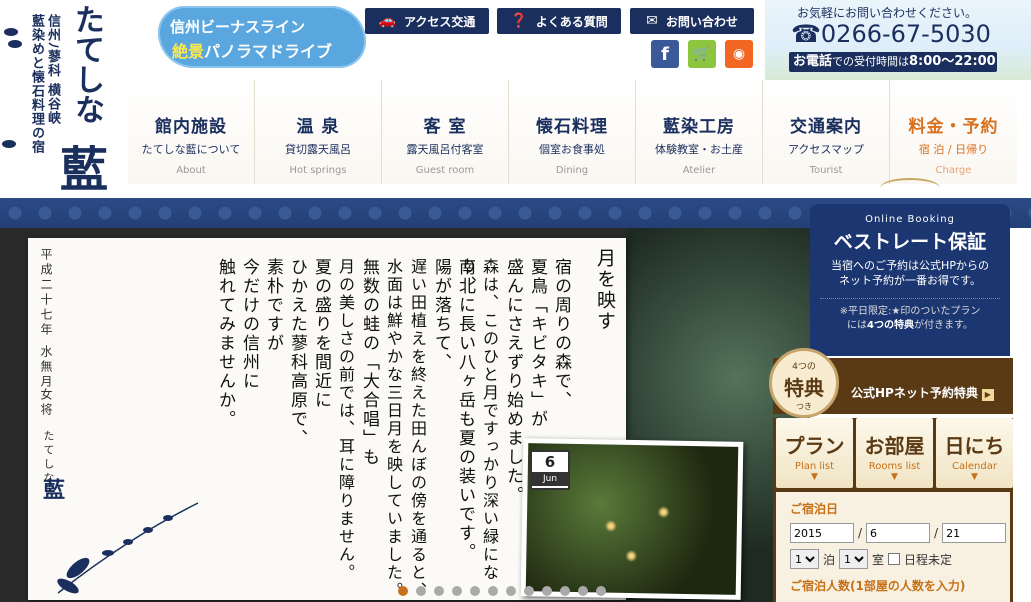 This screenshot has width=1031, height=602. Describe the element at coordinates (894, 559) in the screenshot. I see `undecided-checkbox` at that location.